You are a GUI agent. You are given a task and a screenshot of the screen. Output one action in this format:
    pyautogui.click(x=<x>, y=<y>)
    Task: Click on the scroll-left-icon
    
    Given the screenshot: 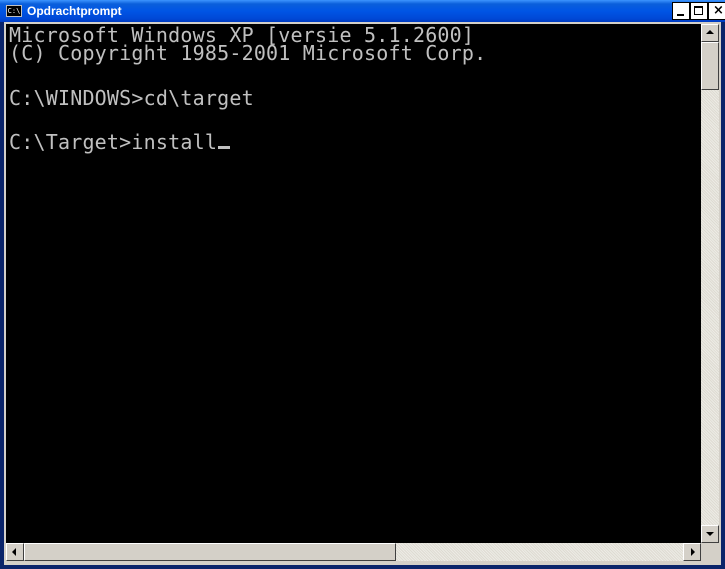 What is the action you would take?
    pyautogui.click(x=14, y=552)
    